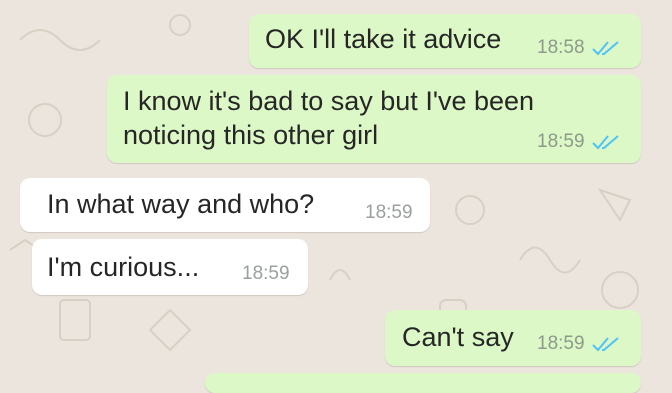 This screenshot has width=672, height=393. Describe the element at coordinates (329, 101) in the screenshot. I see `message-text-line: I know it's bad to say but I've been` at that location.